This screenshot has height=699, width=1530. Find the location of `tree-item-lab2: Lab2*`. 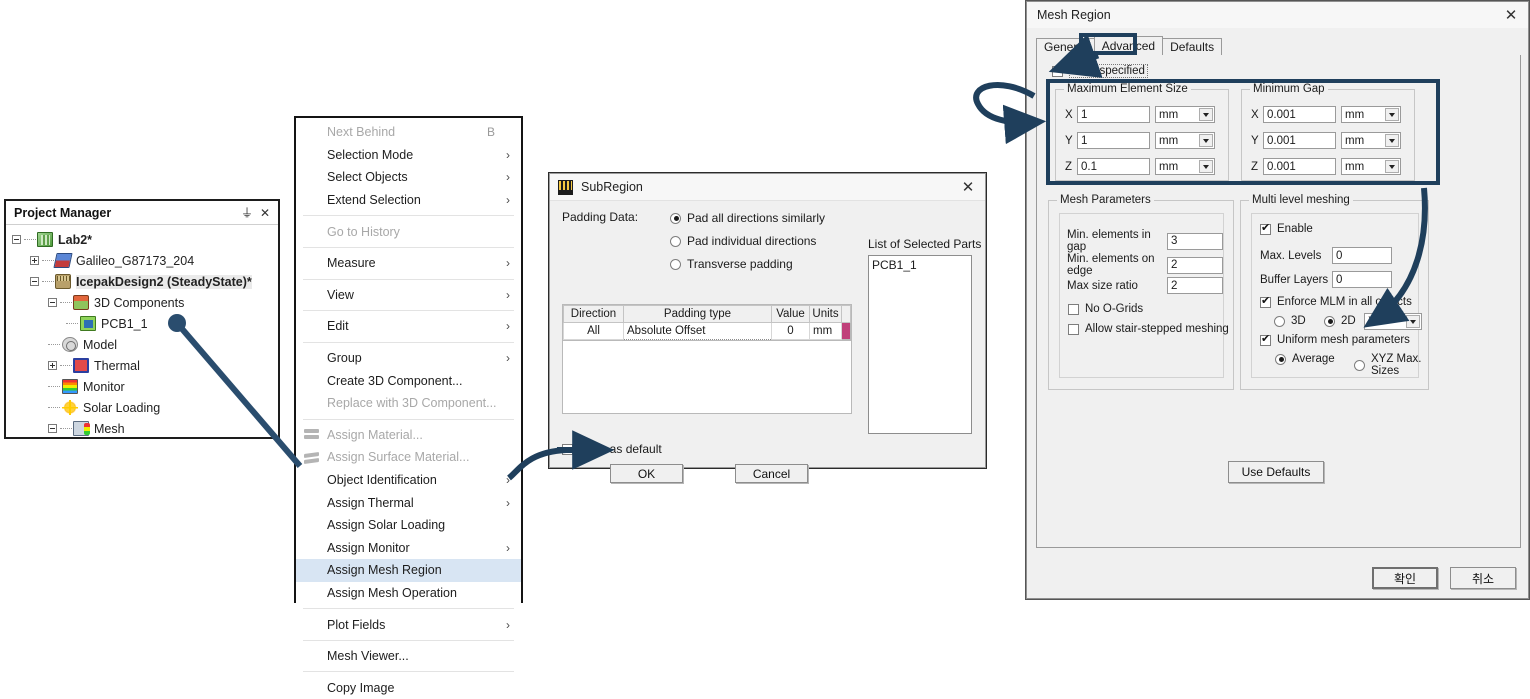

tree-item-lab2: Lab2* is located at coordinates (145, 239).